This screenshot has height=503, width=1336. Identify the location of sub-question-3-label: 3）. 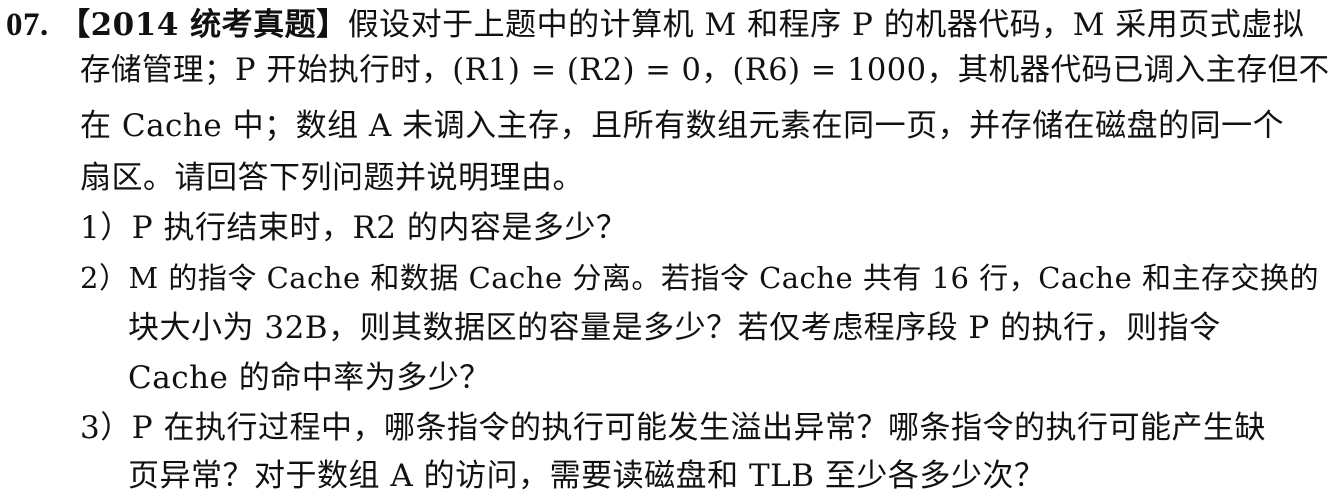
(106, 428).